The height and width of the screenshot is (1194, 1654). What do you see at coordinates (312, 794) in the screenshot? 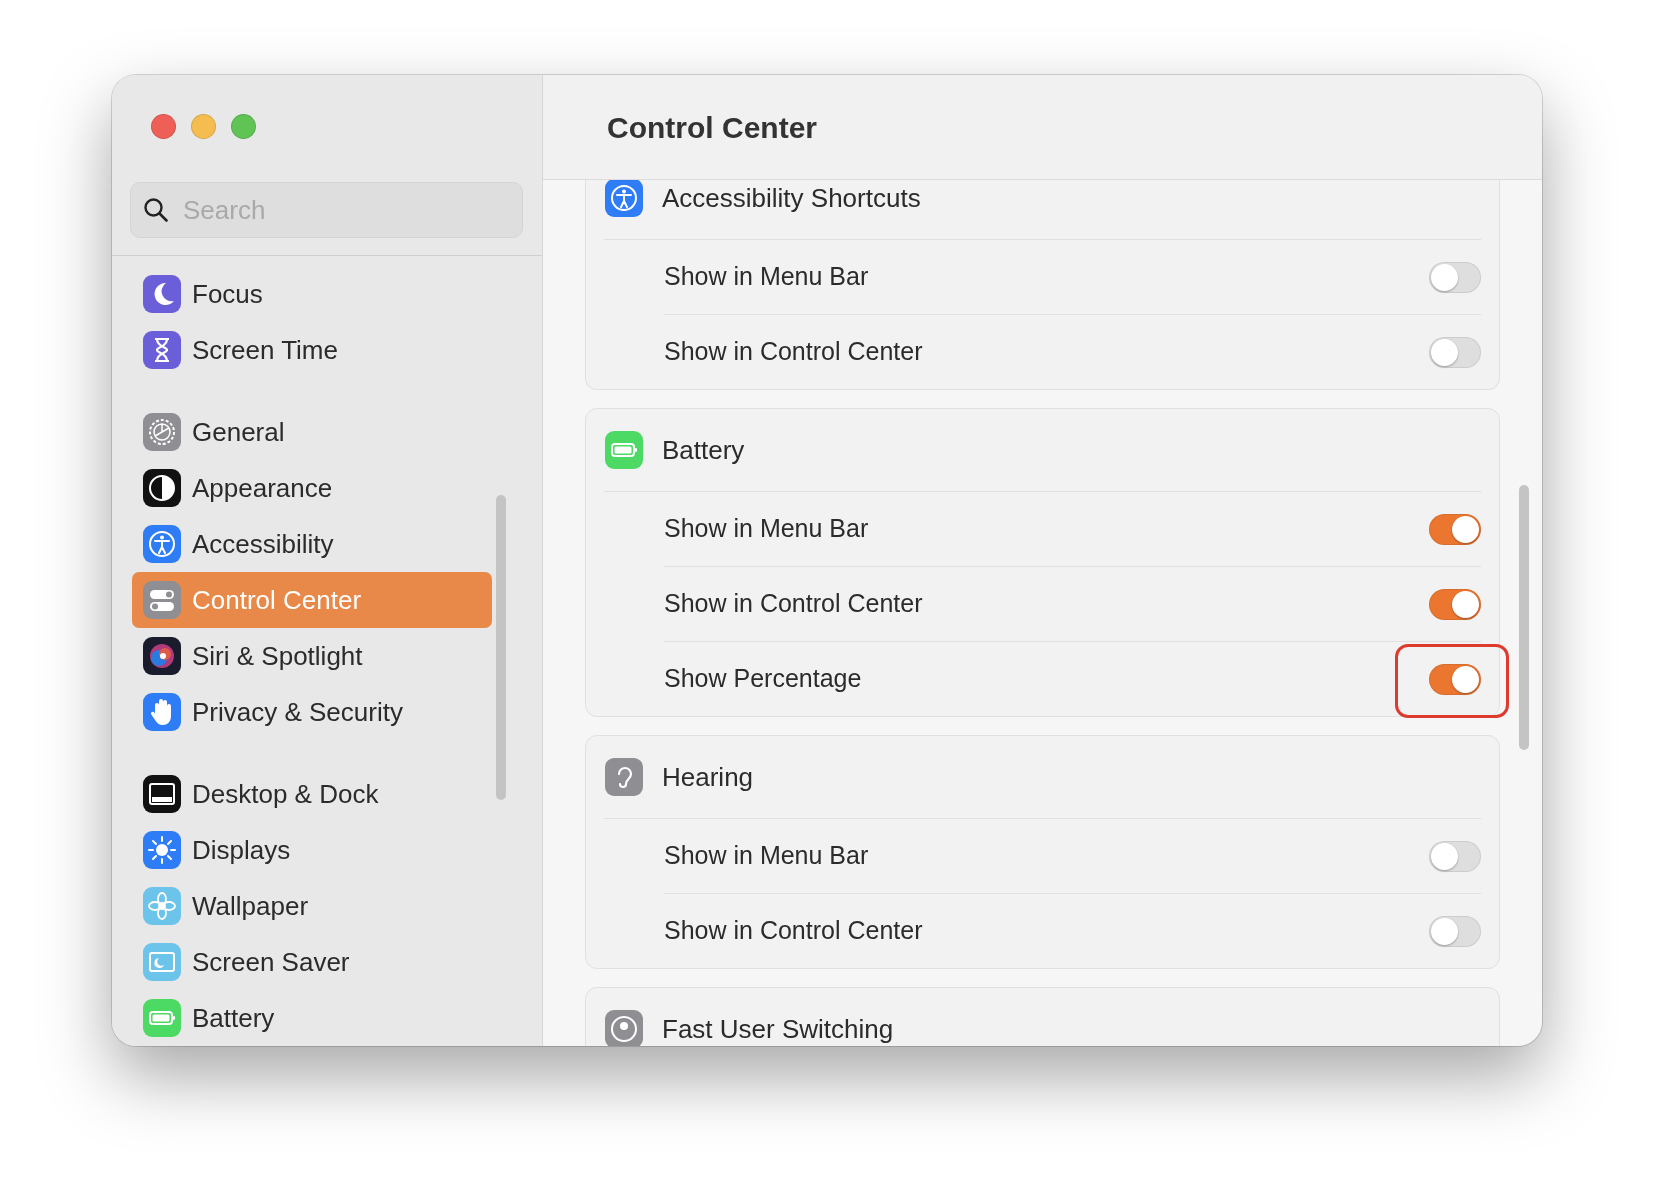
I see `sidebar-item: Desktop & Dock` at bounding box center [312, 794].